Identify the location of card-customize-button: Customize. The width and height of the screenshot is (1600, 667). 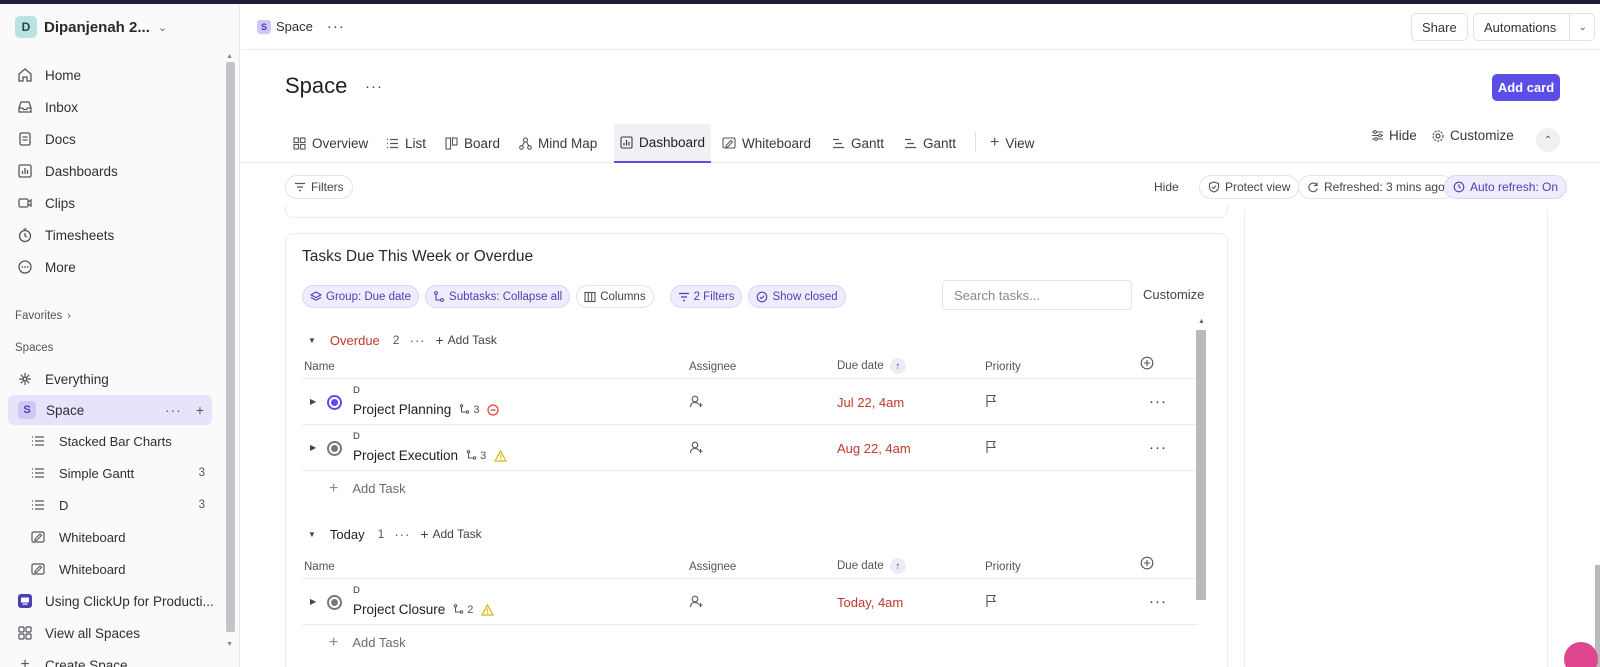
(1173, 294).